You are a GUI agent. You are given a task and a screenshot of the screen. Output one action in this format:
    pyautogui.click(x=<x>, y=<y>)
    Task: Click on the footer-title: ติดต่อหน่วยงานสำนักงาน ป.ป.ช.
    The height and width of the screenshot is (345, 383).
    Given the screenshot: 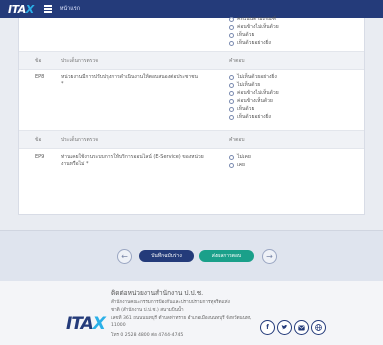 What is the action you would take?
    pyautogui.click(x=157, y=293)
    